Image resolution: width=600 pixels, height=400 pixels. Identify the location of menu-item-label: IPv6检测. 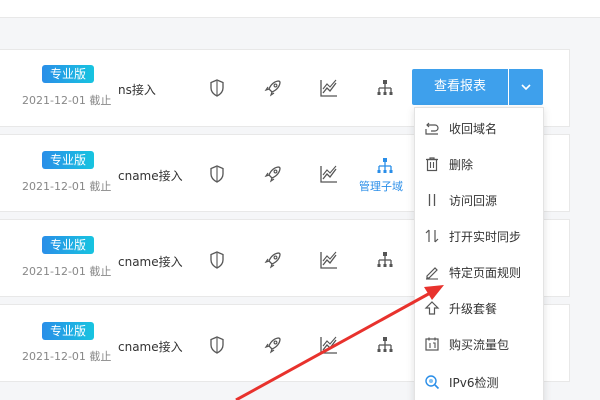
(474, 383).